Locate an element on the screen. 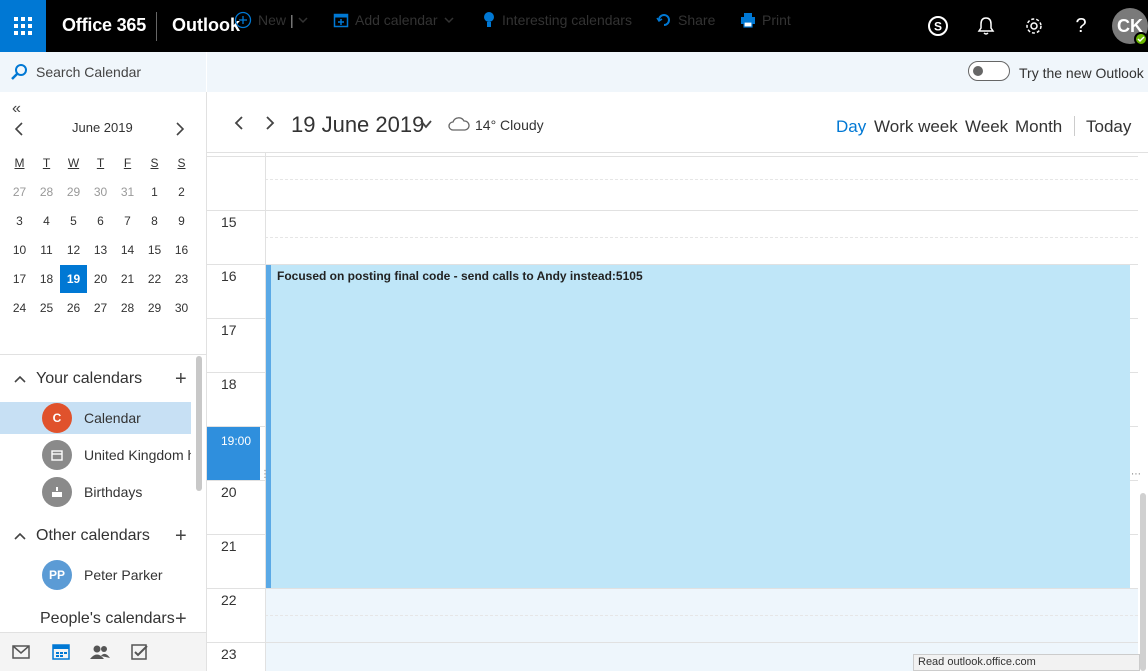 The height and width of the screenshot is (671, 1148). skype-button: S is located at coordinates (938, 26).